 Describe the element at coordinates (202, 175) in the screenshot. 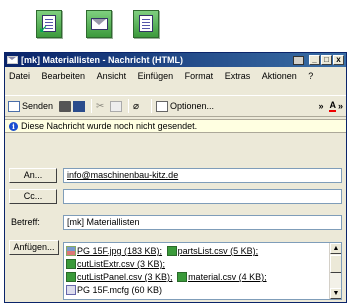

I see `to-field: info@maschinenbau-kitz.de` at that location.